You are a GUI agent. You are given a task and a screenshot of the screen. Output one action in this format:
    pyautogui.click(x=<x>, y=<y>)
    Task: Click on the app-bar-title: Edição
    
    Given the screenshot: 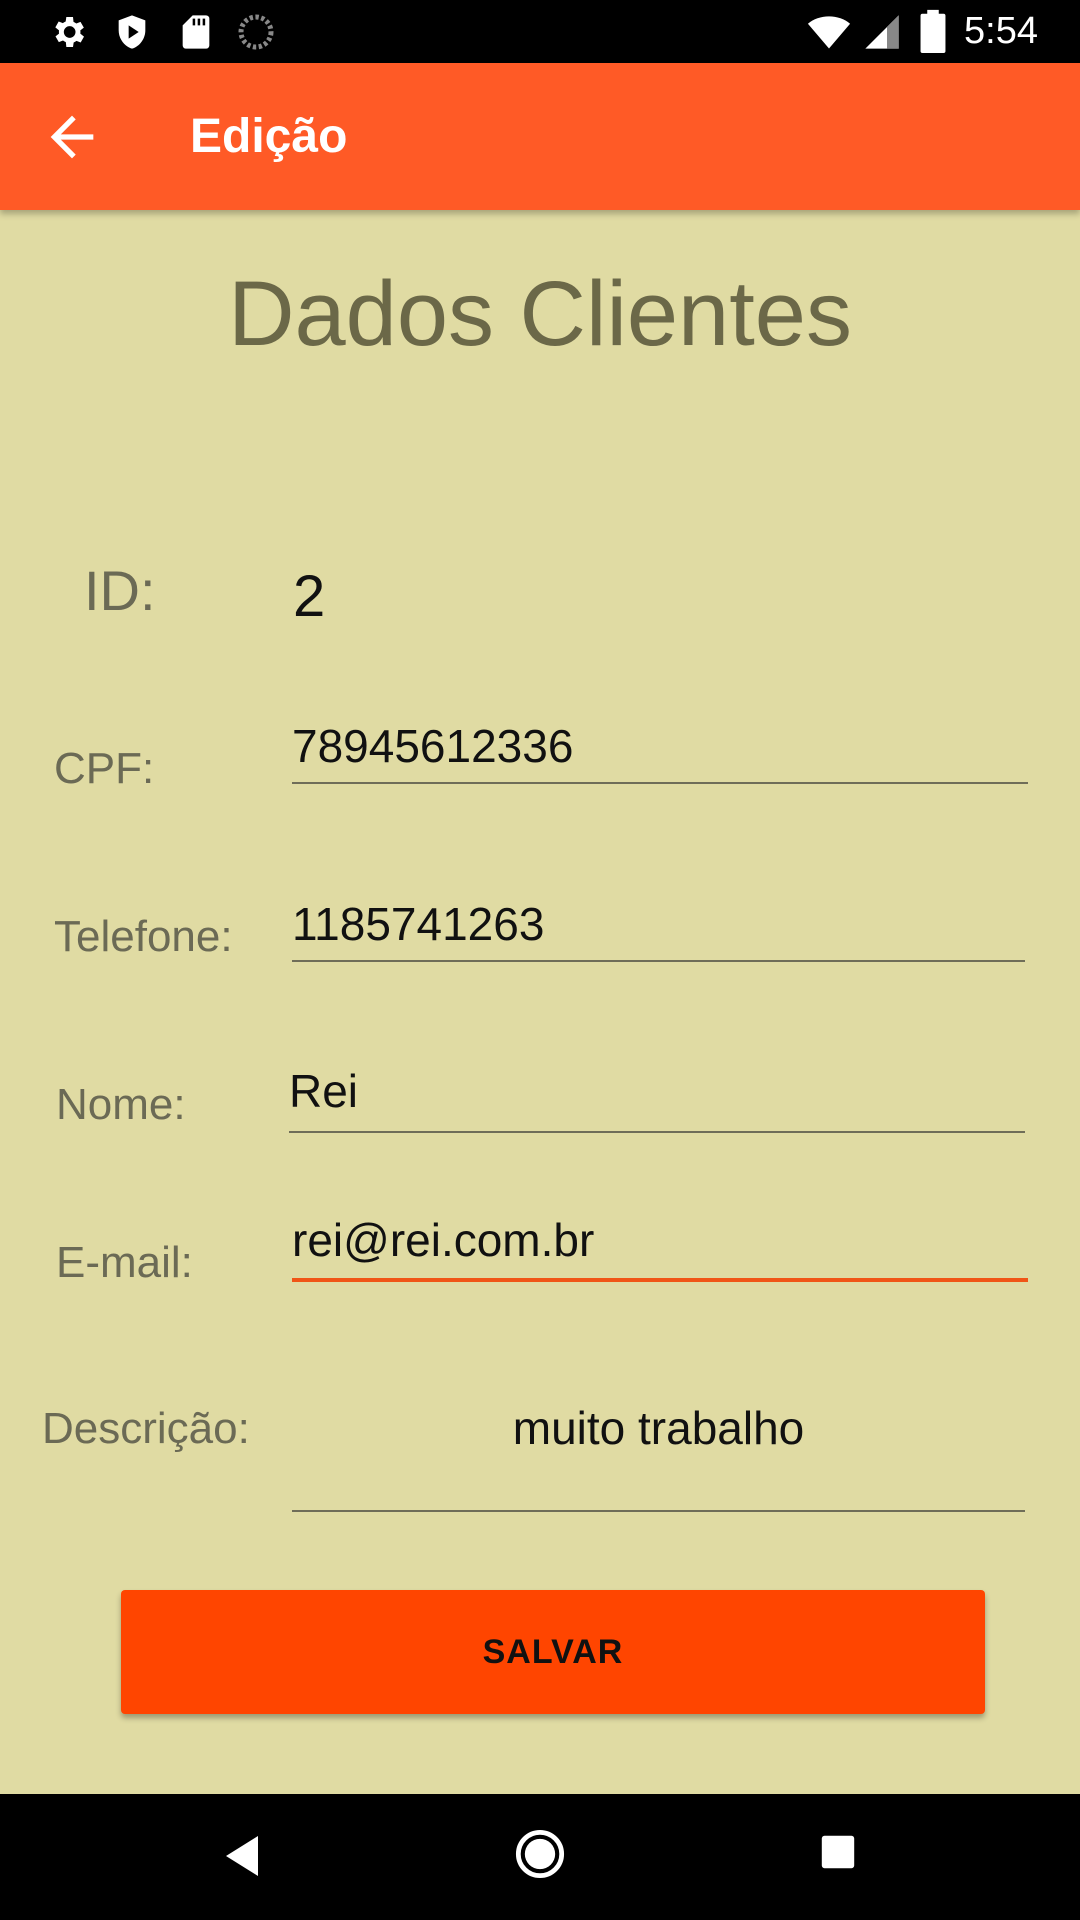 What is the action you would take?
    pyautogui.click(x=269, y=136)
    